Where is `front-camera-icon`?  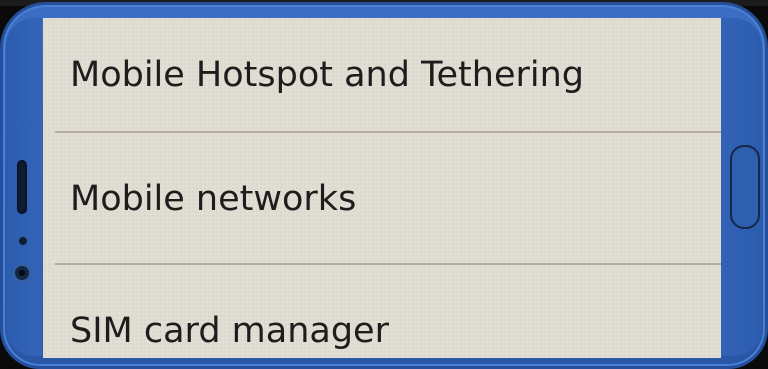
front-camera-icon is located at coordinates (22, 273).